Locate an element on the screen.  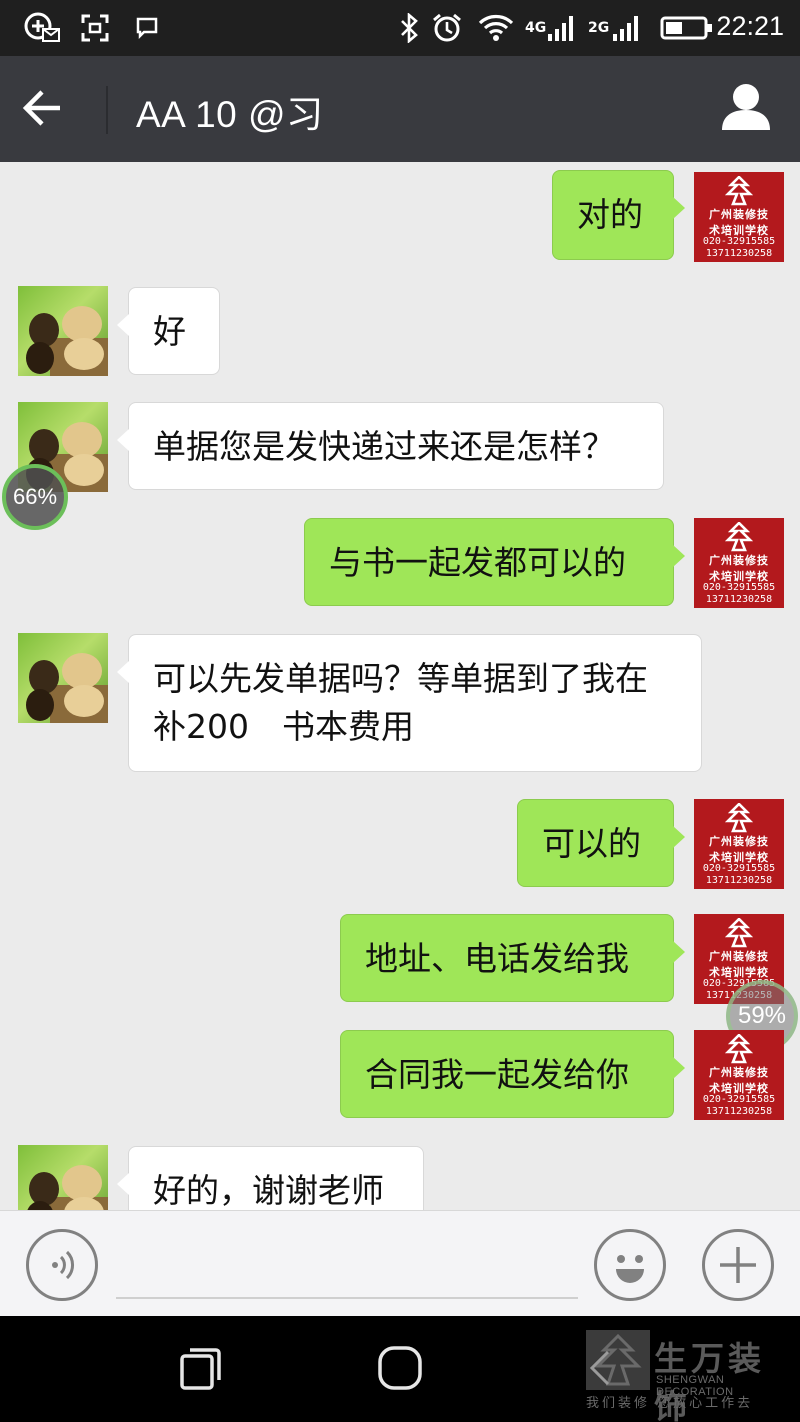
message-row: 可以的 广州装修技 术培训学校 020-32915585 13711230258 is located at coordinates (400, 844).